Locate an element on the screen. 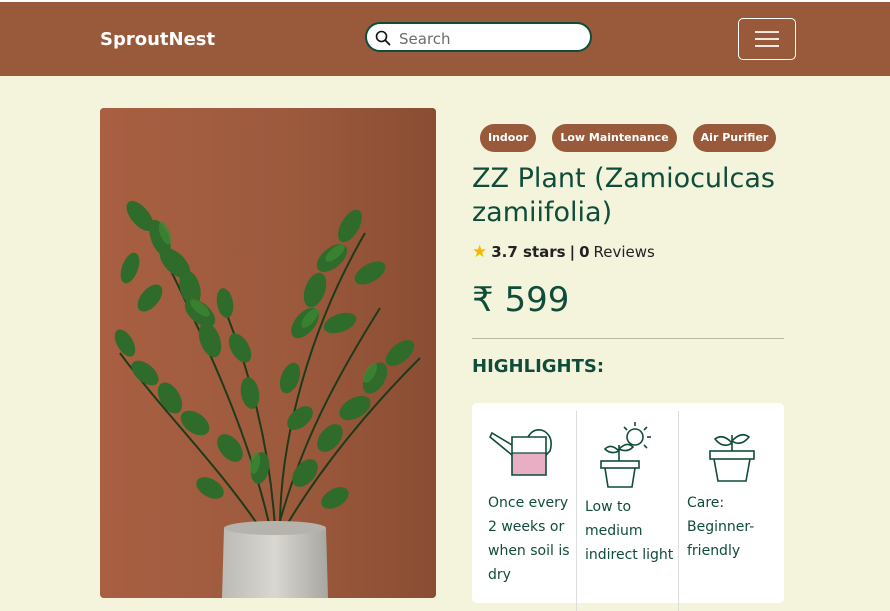 This screenshot has height=611, width=890. highlight-watering-text: Once every 2 weeks or when soil is dry is located at coordinates (529, 539).